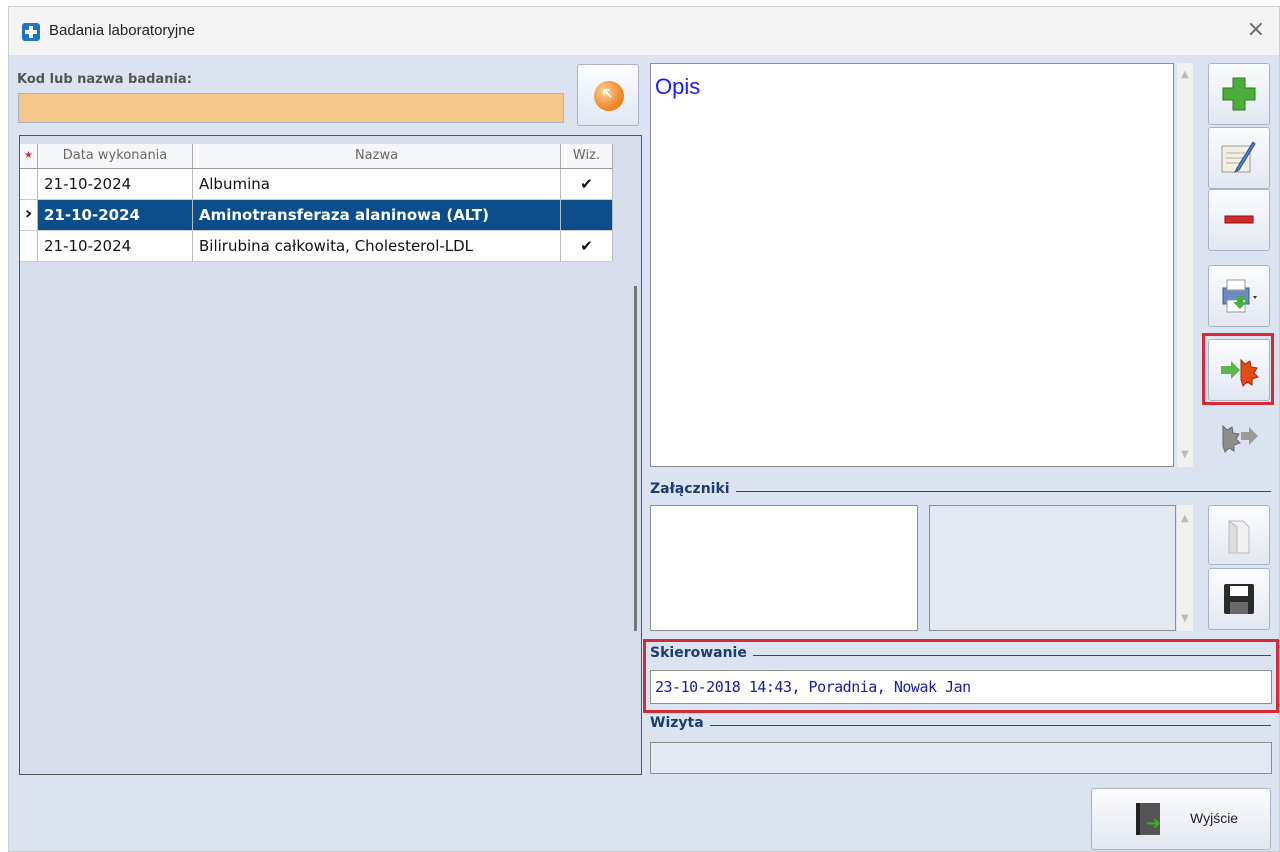  Describe the element at coordinates (784, 568) in the screenshot. I see `attachments-list` at that location.